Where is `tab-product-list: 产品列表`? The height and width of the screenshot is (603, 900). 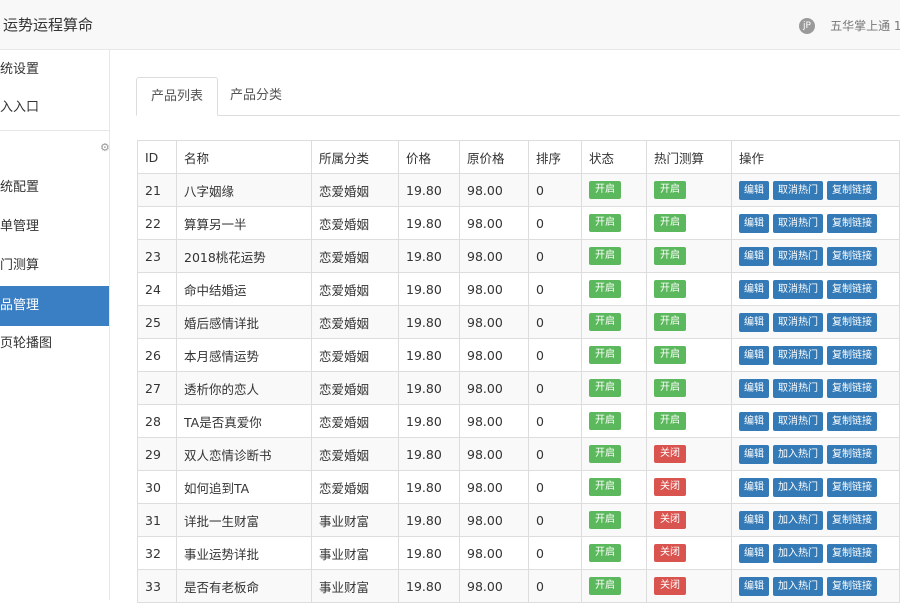
tab-product-list: 产品列表 is located at coordinates (177, 96).